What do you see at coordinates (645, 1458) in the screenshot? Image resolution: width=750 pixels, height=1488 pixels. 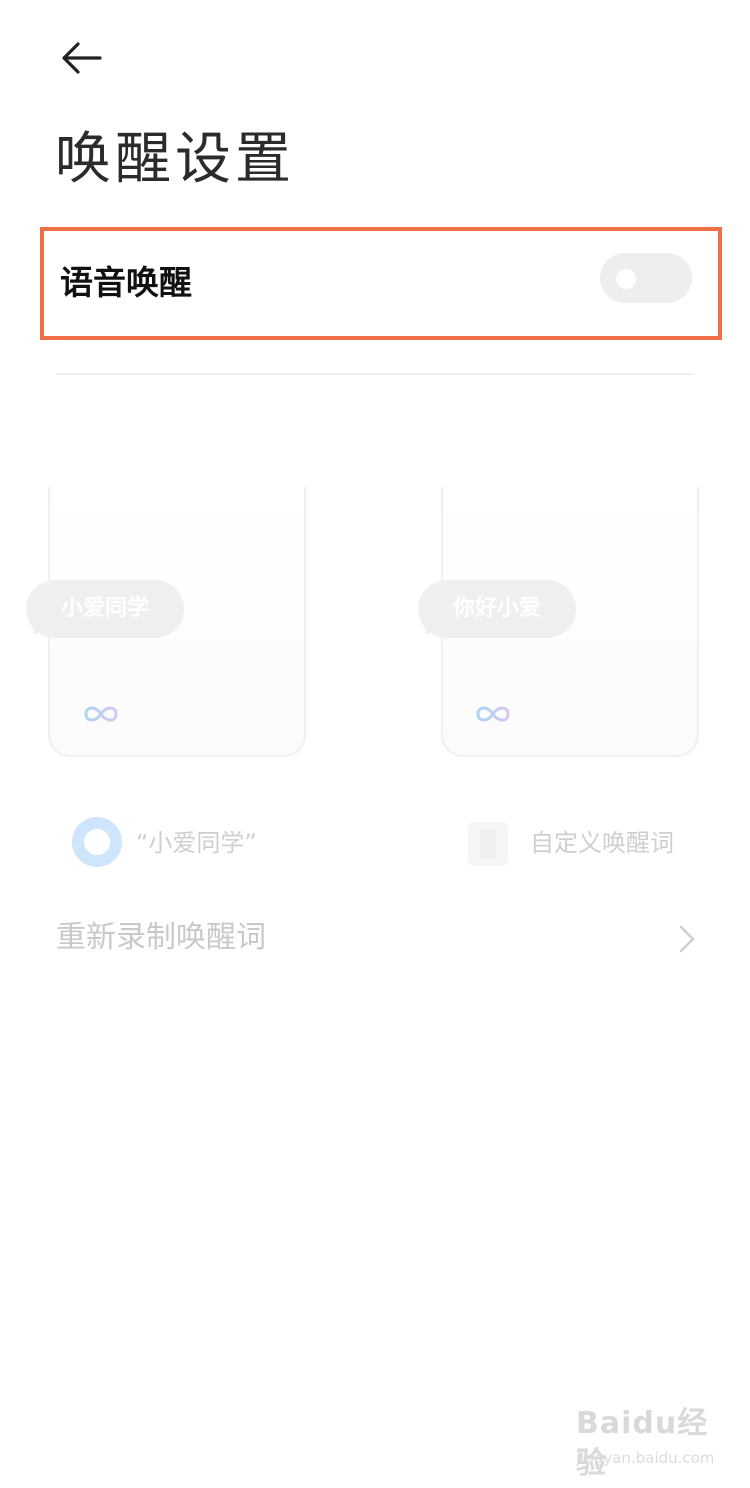 I see `watermark-subtext: jingyan.baidu.com` at bounding box center [645, 1458].